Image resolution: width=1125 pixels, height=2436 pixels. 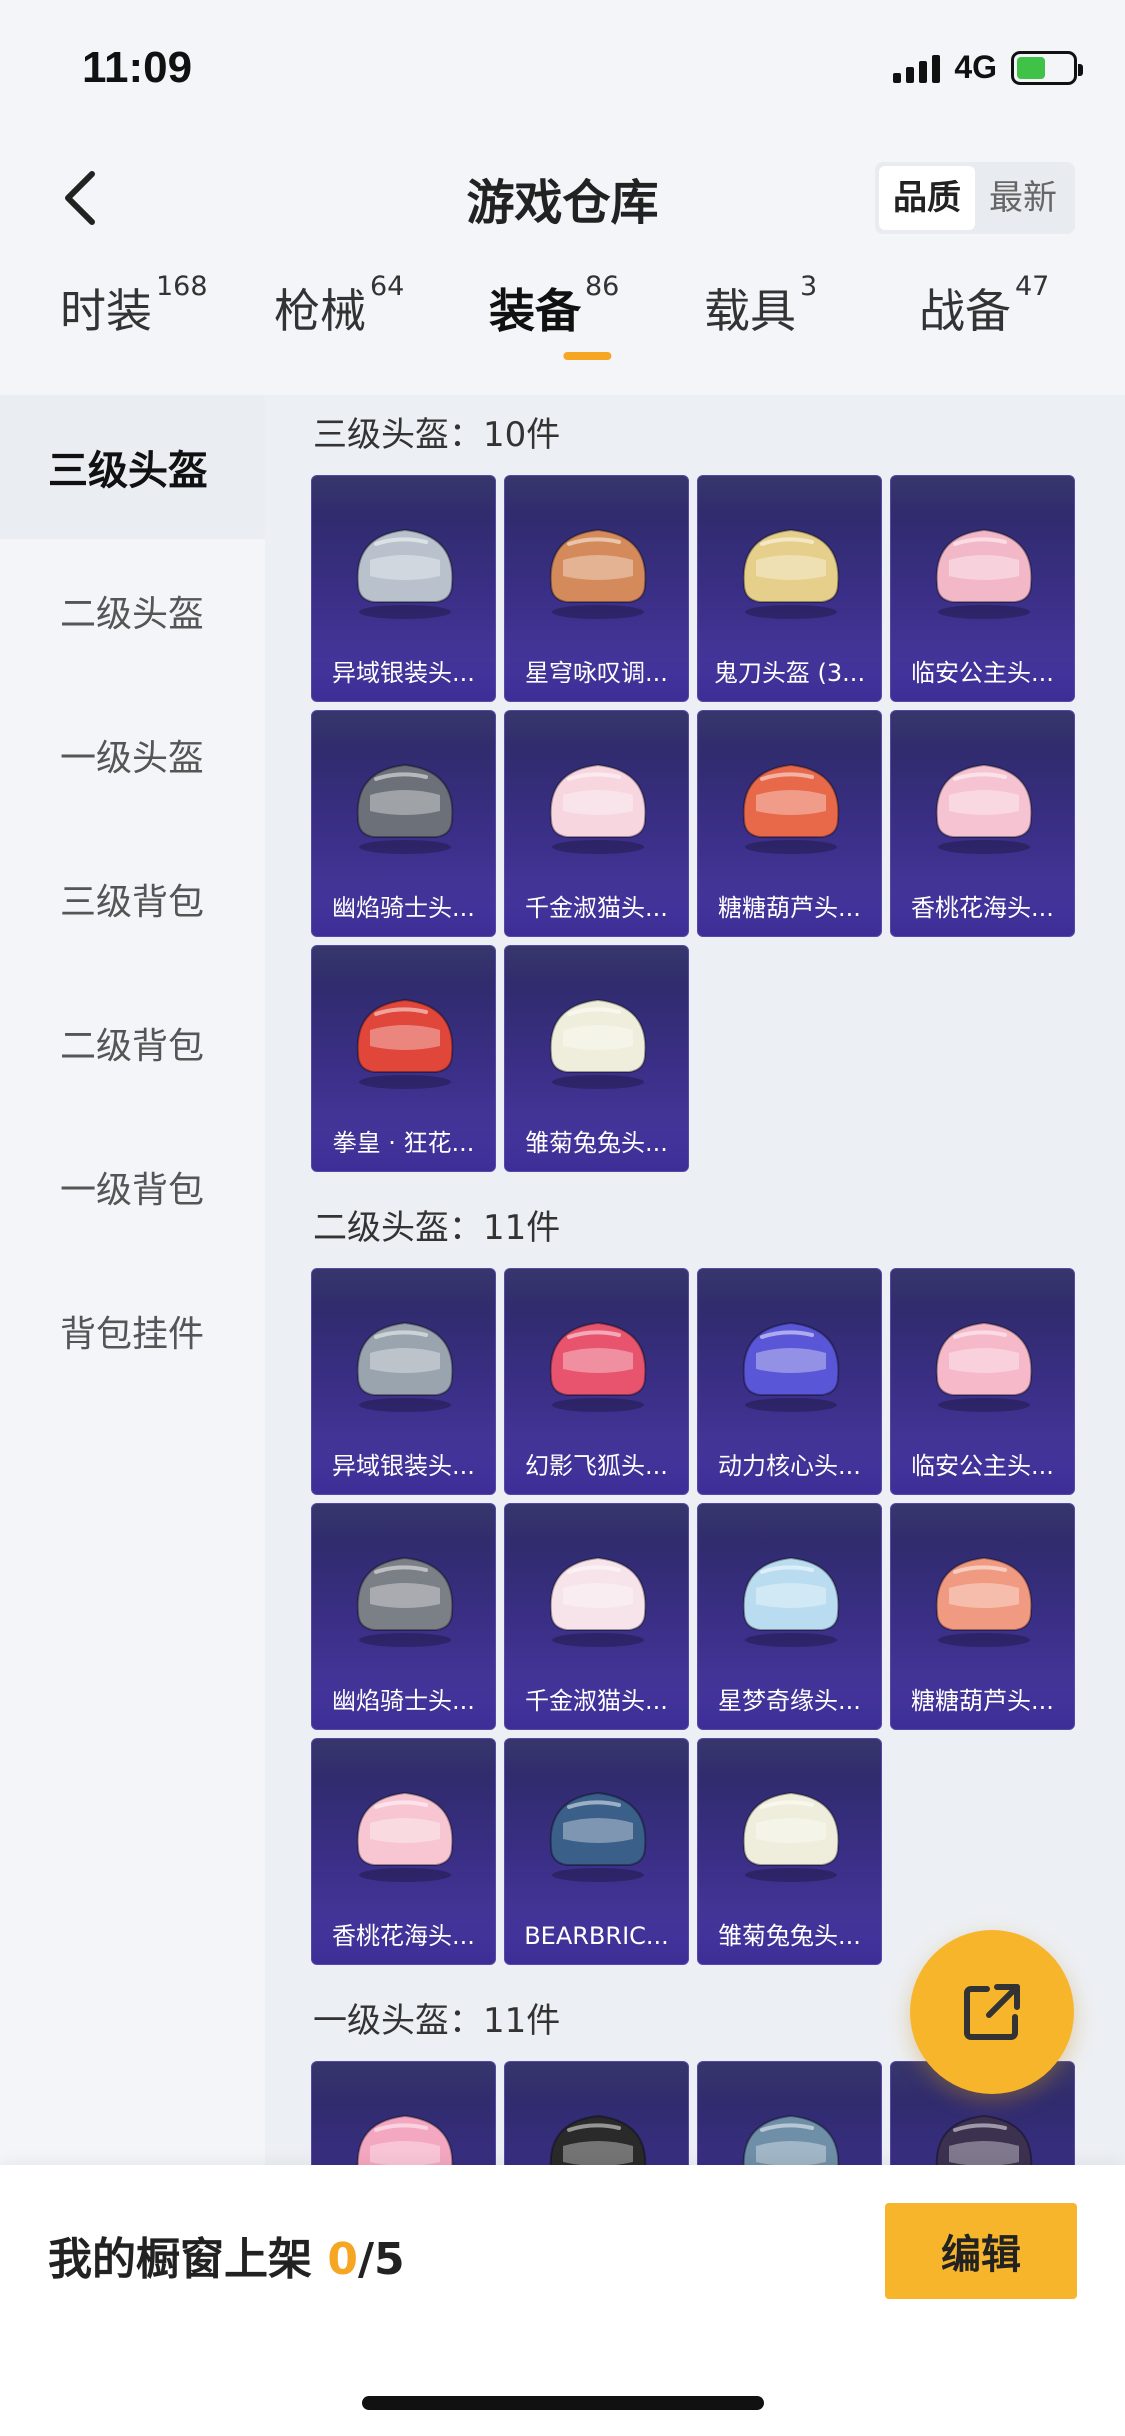 I want to click on sort-option-quality: 品质, so click(x=927, y=198).